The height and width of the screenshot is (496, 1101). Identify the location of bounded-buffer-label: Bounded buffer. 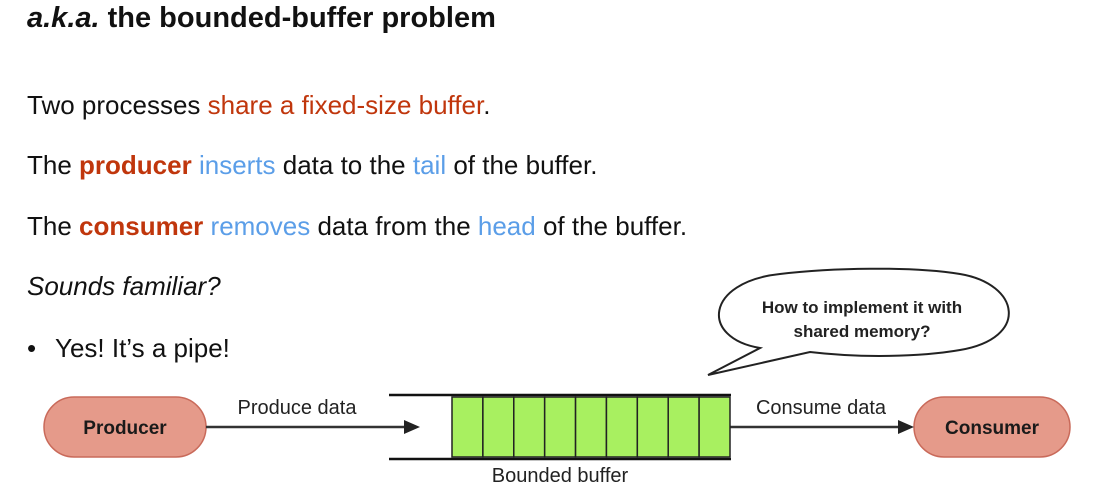
(560, 476).